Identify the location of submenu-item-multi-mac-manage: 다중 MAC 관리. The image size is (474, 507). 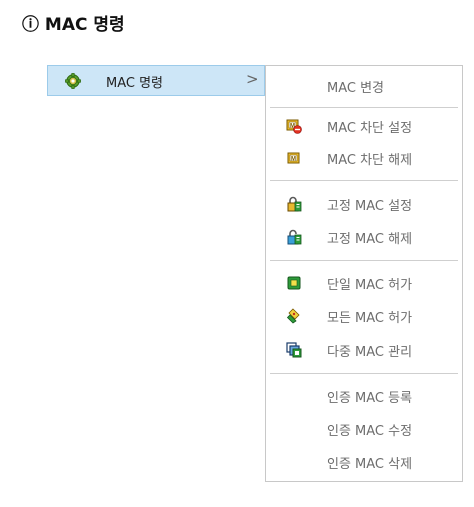
(364, 350).